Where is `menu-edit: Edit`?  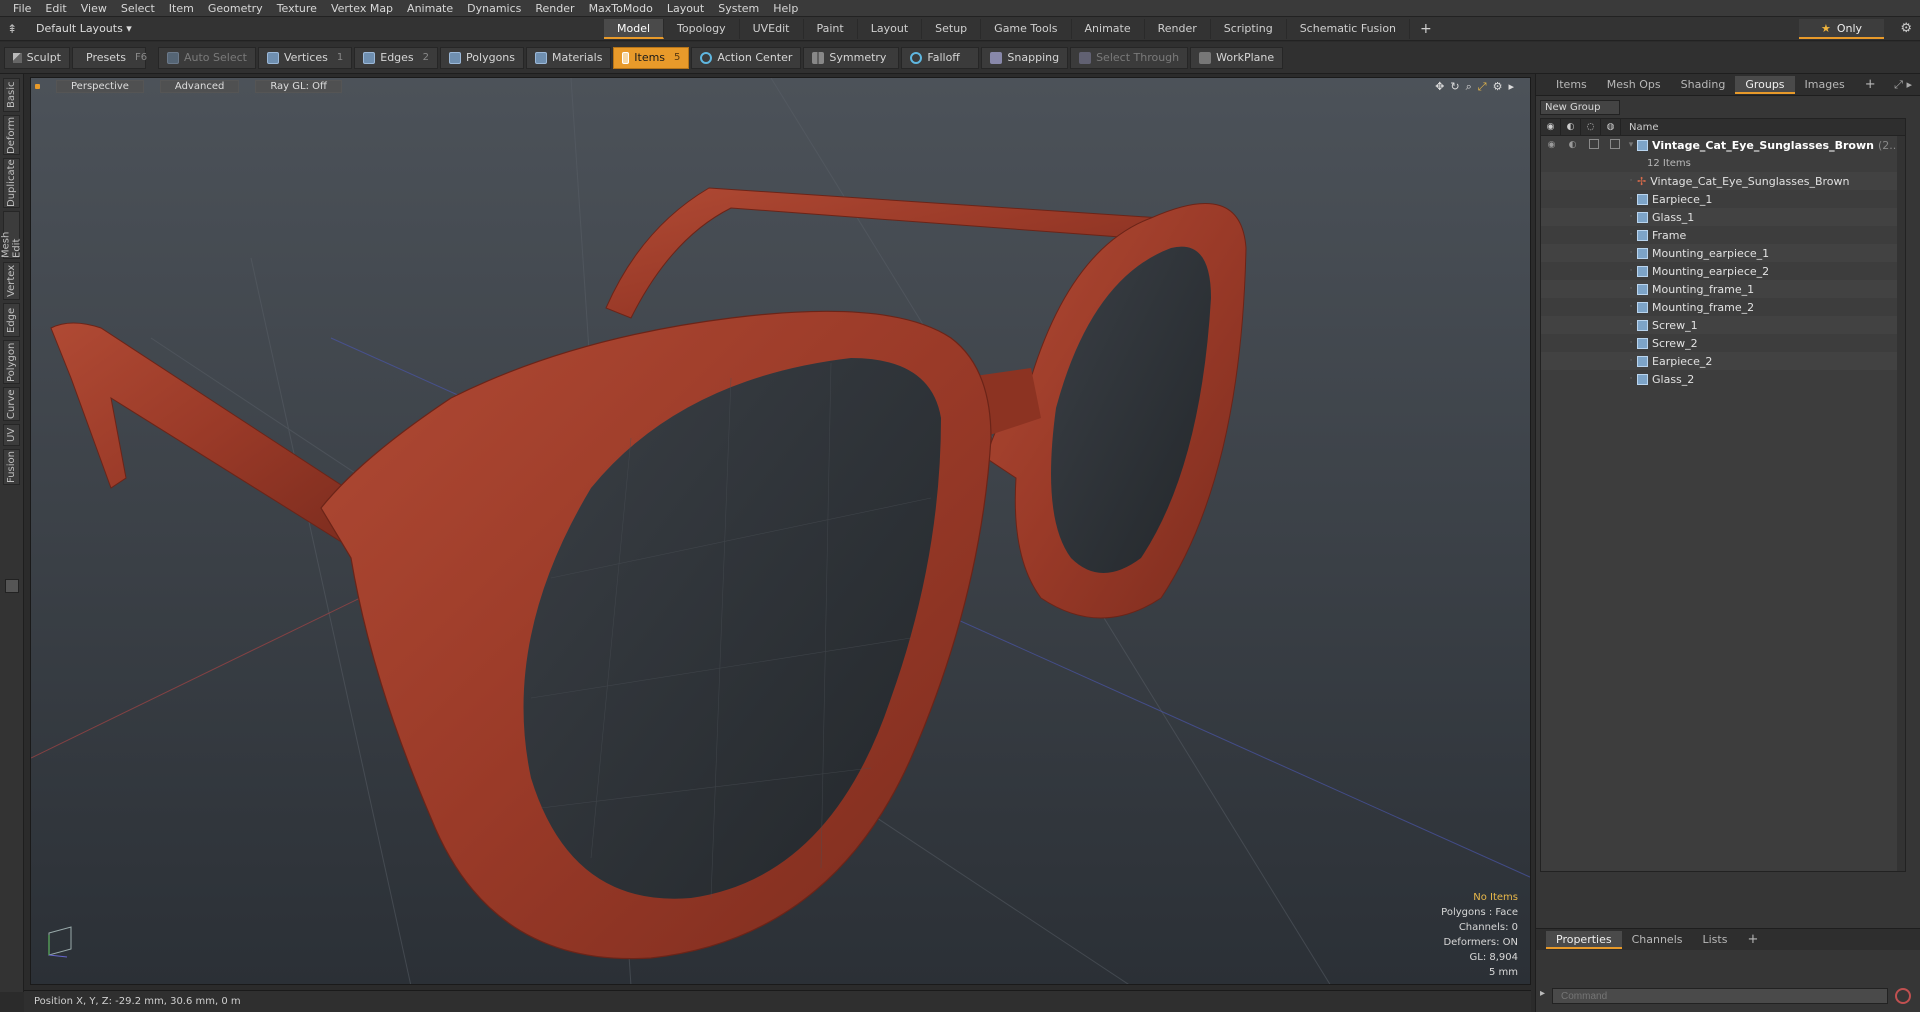
menu-edit: Edit is located at coordinates (55, 8).